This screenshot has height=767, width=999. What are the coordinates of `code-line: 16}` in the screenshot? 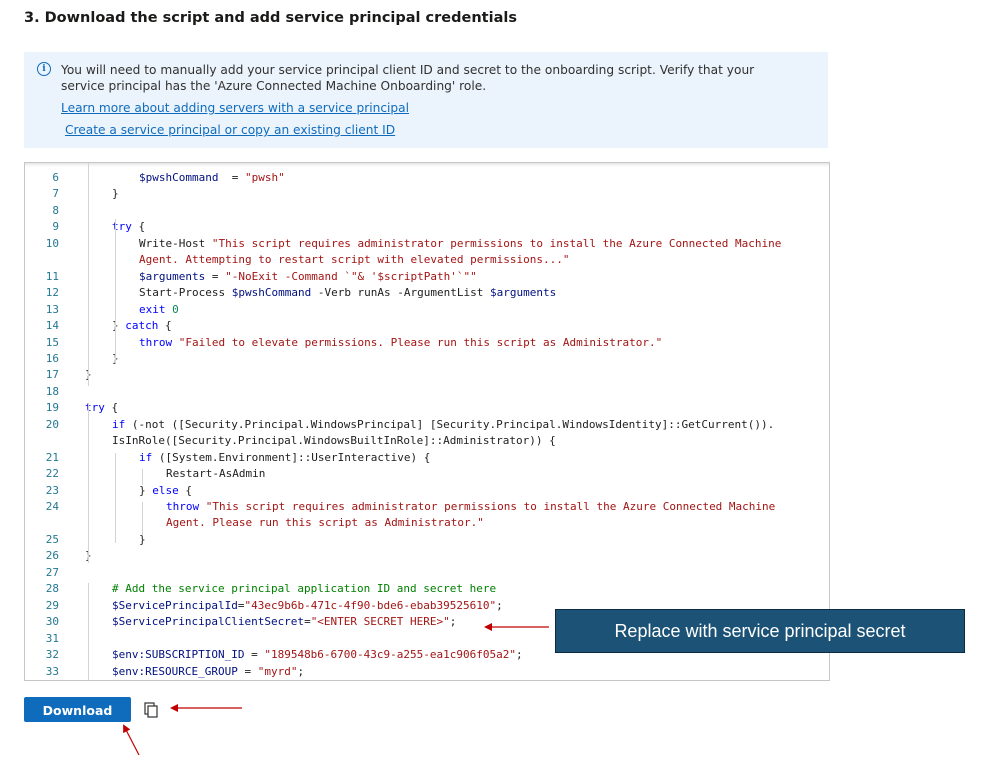 It's located at (427, 359).